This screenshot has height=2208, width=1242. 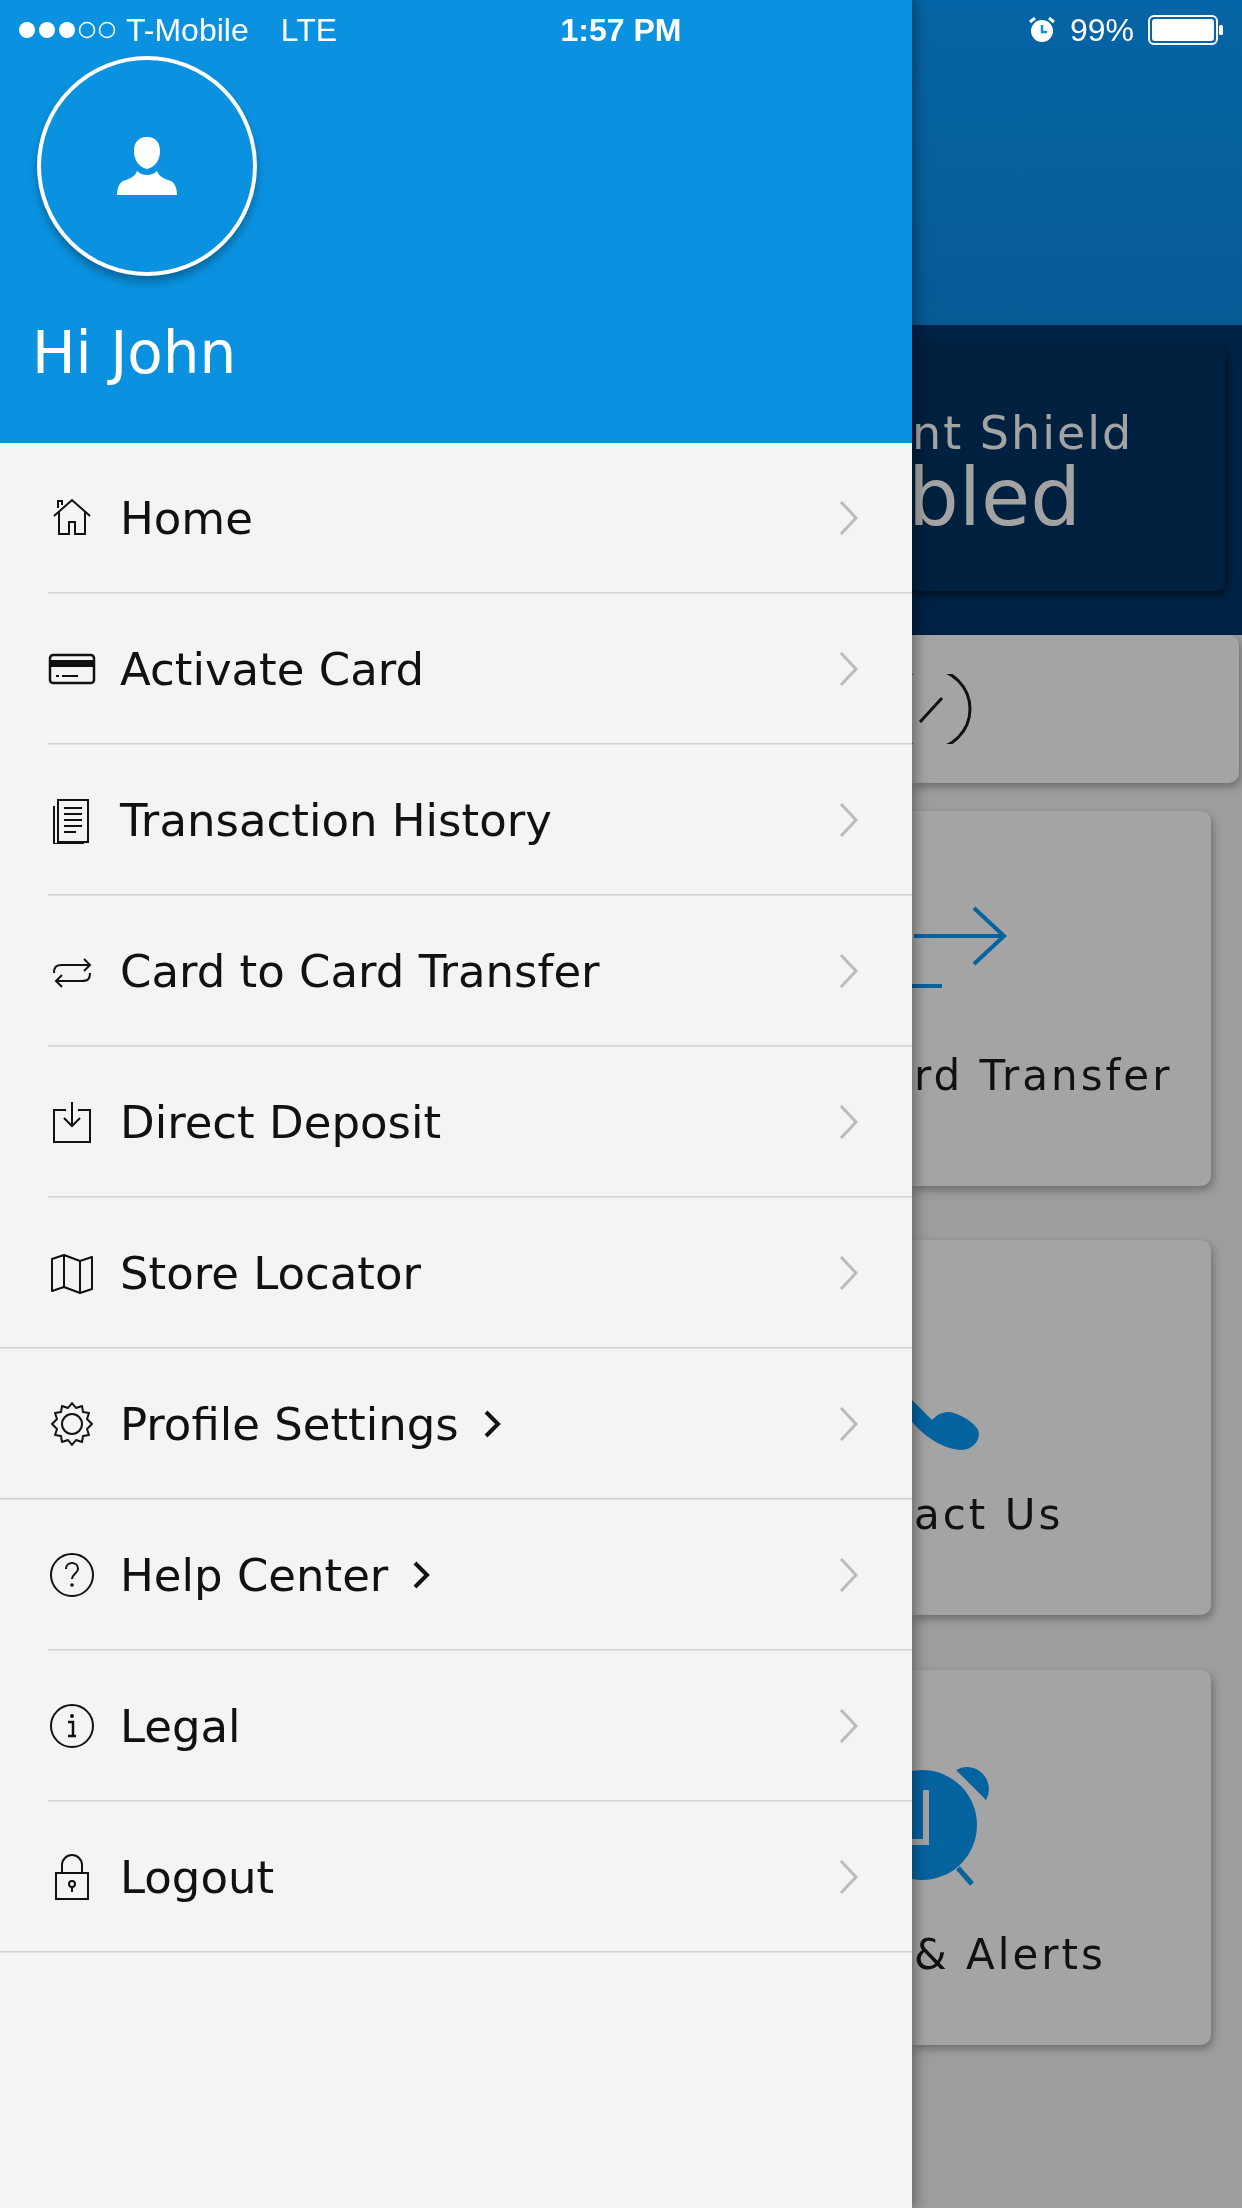 What do you see at coordinates (67, 30) in the screenshot?
I see `signal-icon` at bounding box center [67, 30].